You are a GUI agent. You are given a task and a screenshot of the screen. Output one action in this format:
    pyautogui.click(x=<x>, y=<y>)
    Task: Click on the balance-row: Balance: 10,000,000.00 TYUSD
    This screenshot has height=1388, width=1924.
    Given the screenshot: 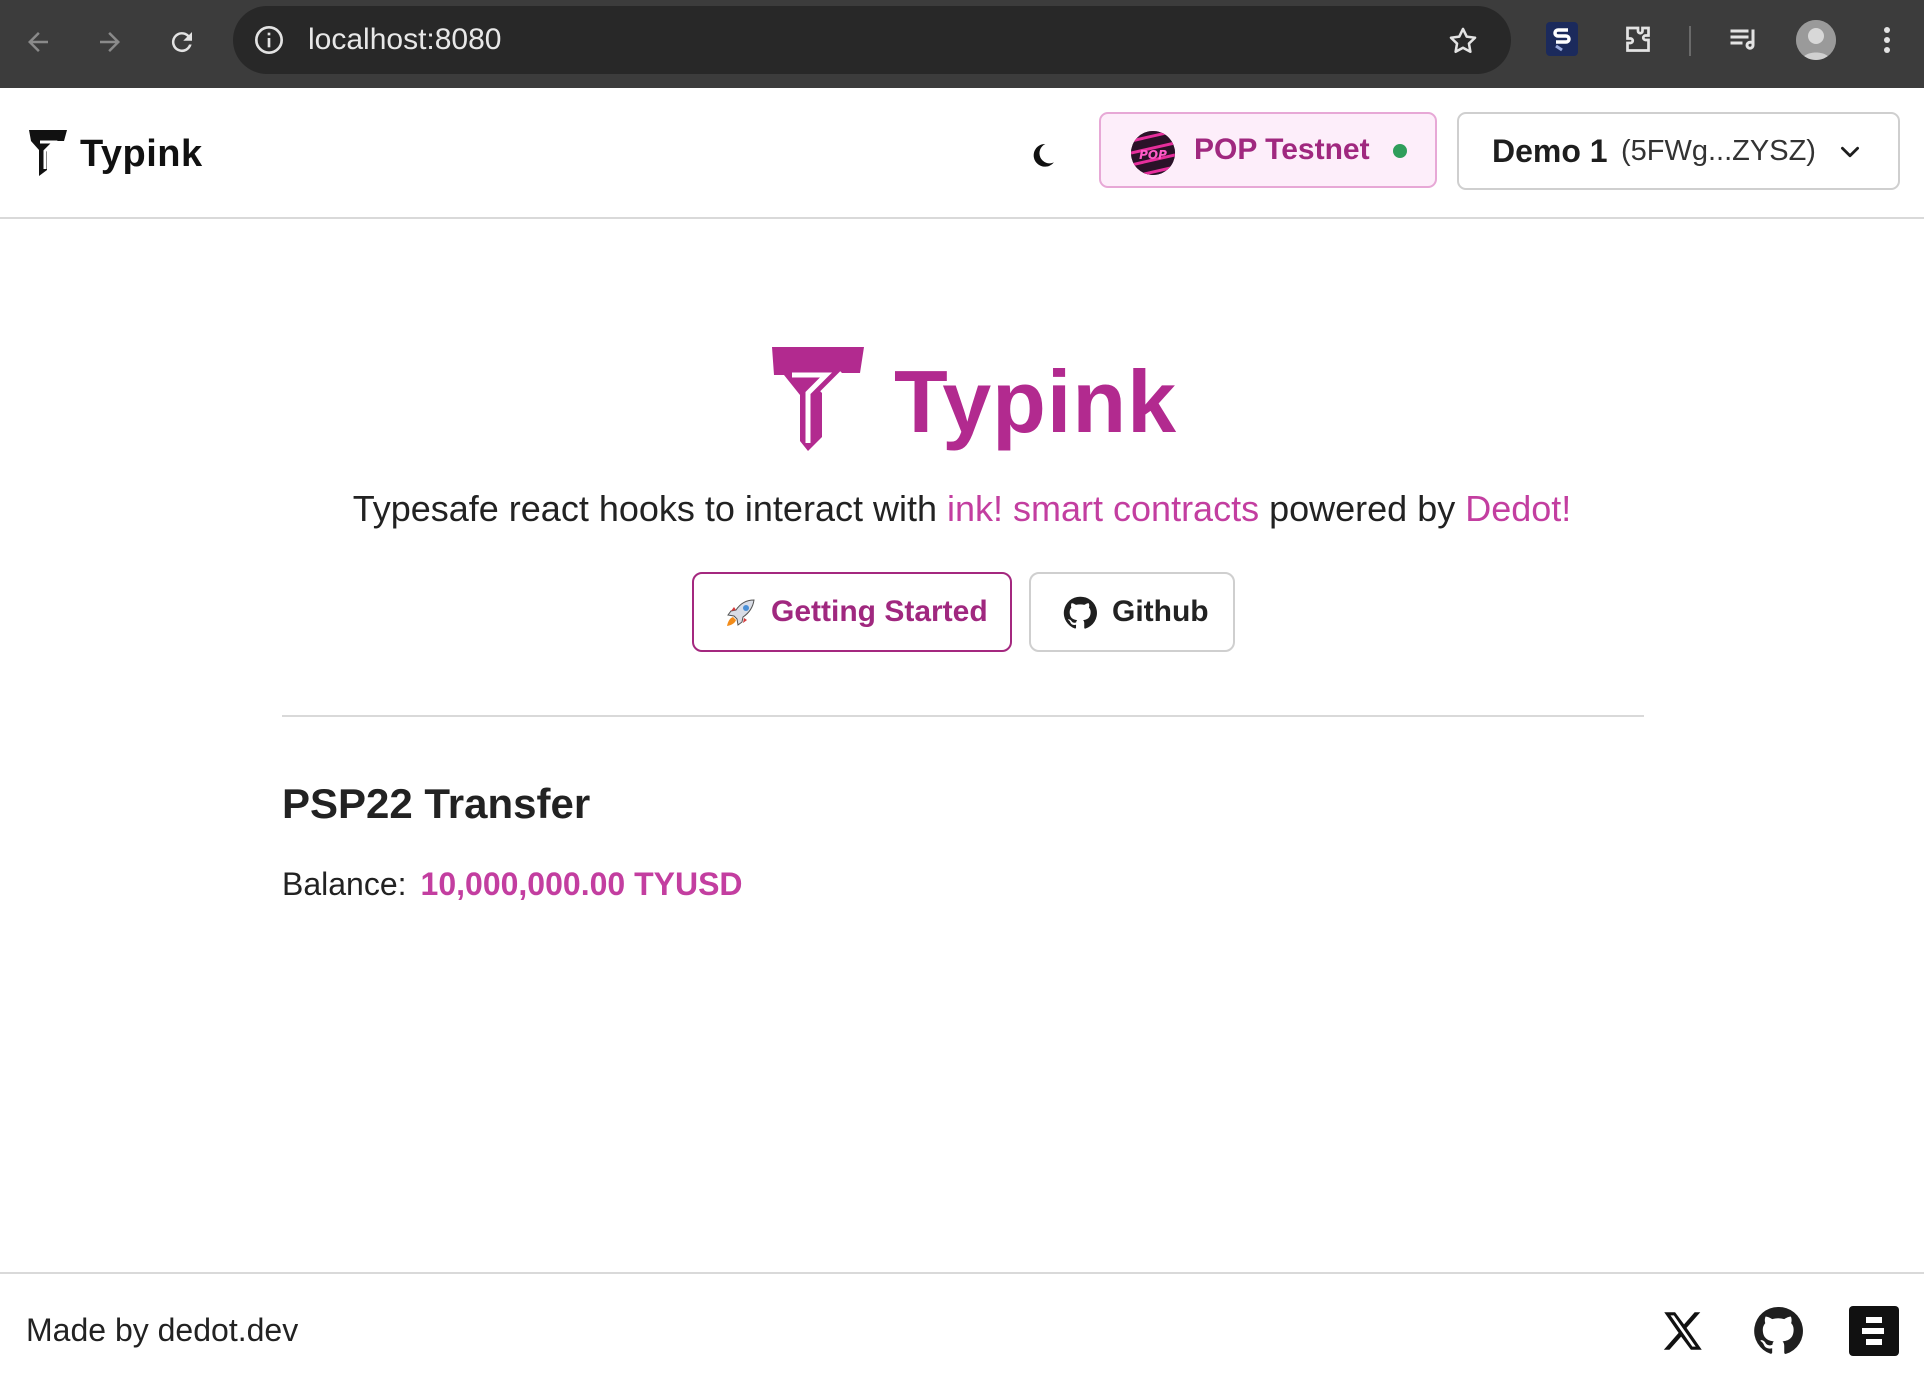 What is the action you would take?
    pyautogui.click(x=512, y=884)
    